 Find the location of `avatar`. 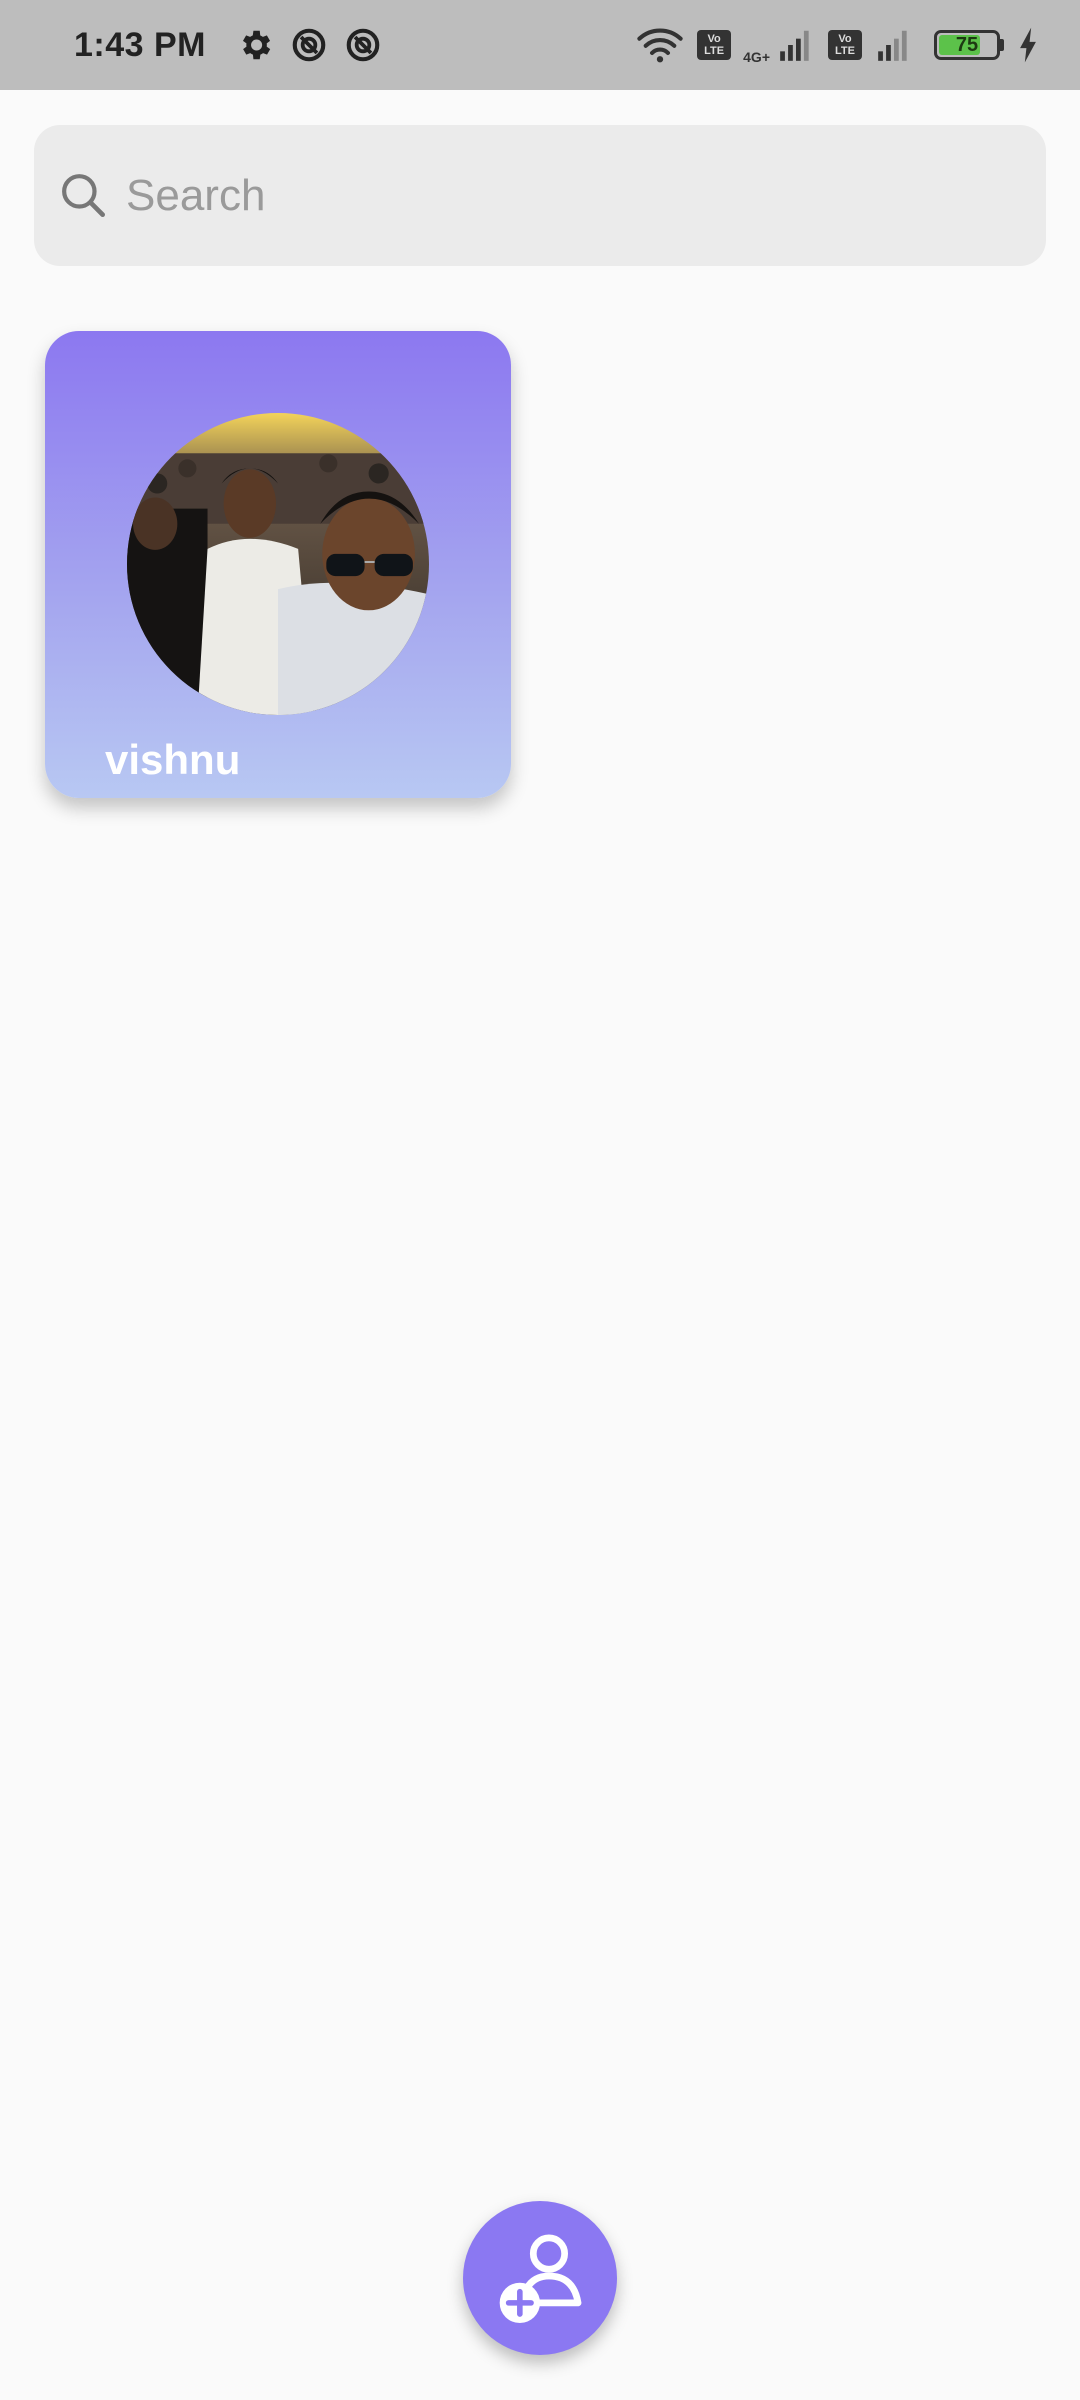

avatar is located at coordinates (278, 564).